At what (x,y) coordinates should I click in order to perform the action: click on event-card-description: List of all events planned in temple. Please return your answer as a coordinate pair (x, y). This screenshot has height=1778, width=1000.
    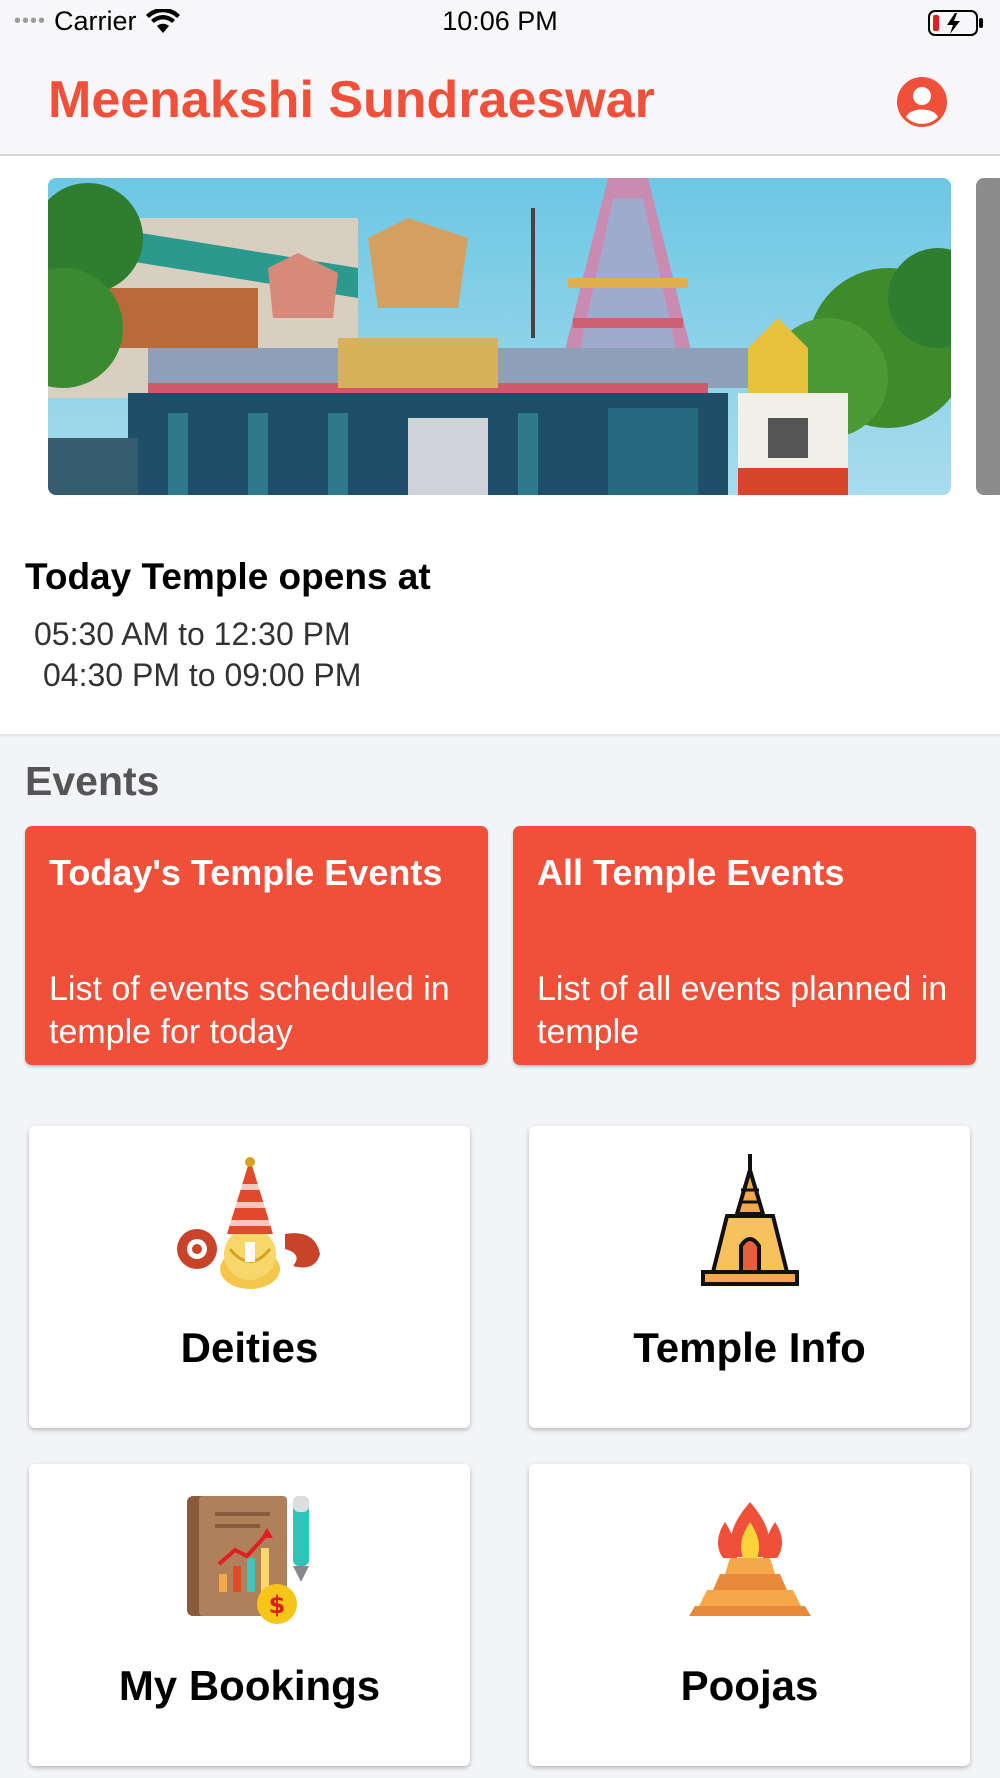
    Looking at the image, I should click on (742, 1010).